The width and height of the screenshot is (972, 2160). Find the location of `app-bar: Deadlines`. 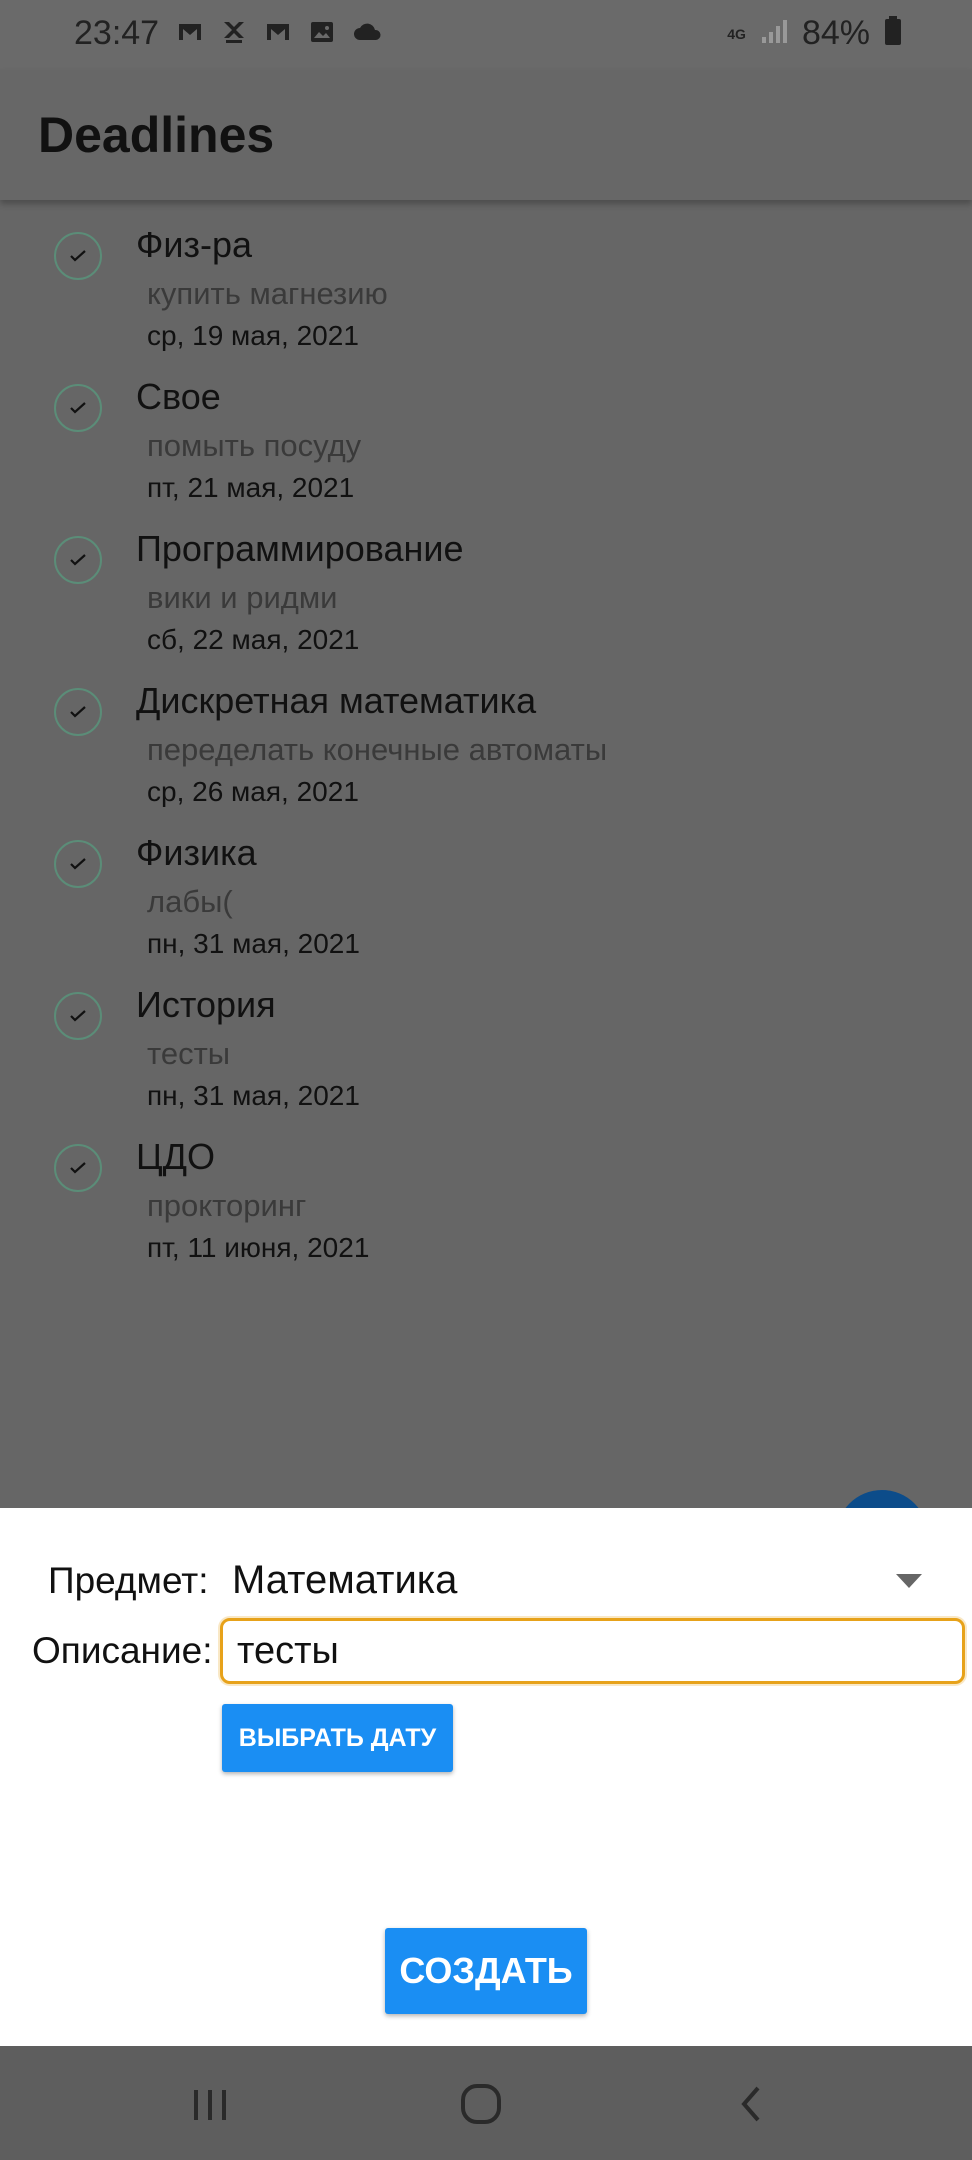

app-bar: Deadlines is located at coordinates (486, 135).